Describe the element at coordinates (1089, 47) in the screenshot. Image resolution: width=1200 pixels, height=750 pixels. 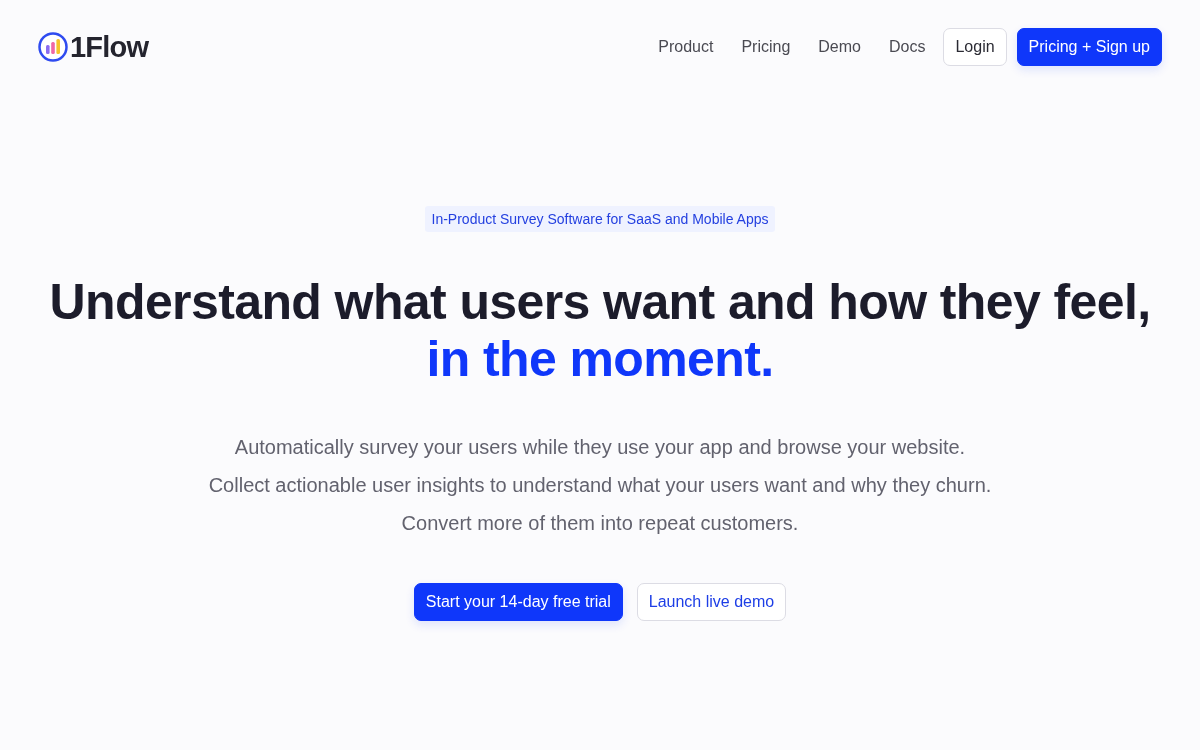
I see `primary-button: Pricing + Sign up` at that location.